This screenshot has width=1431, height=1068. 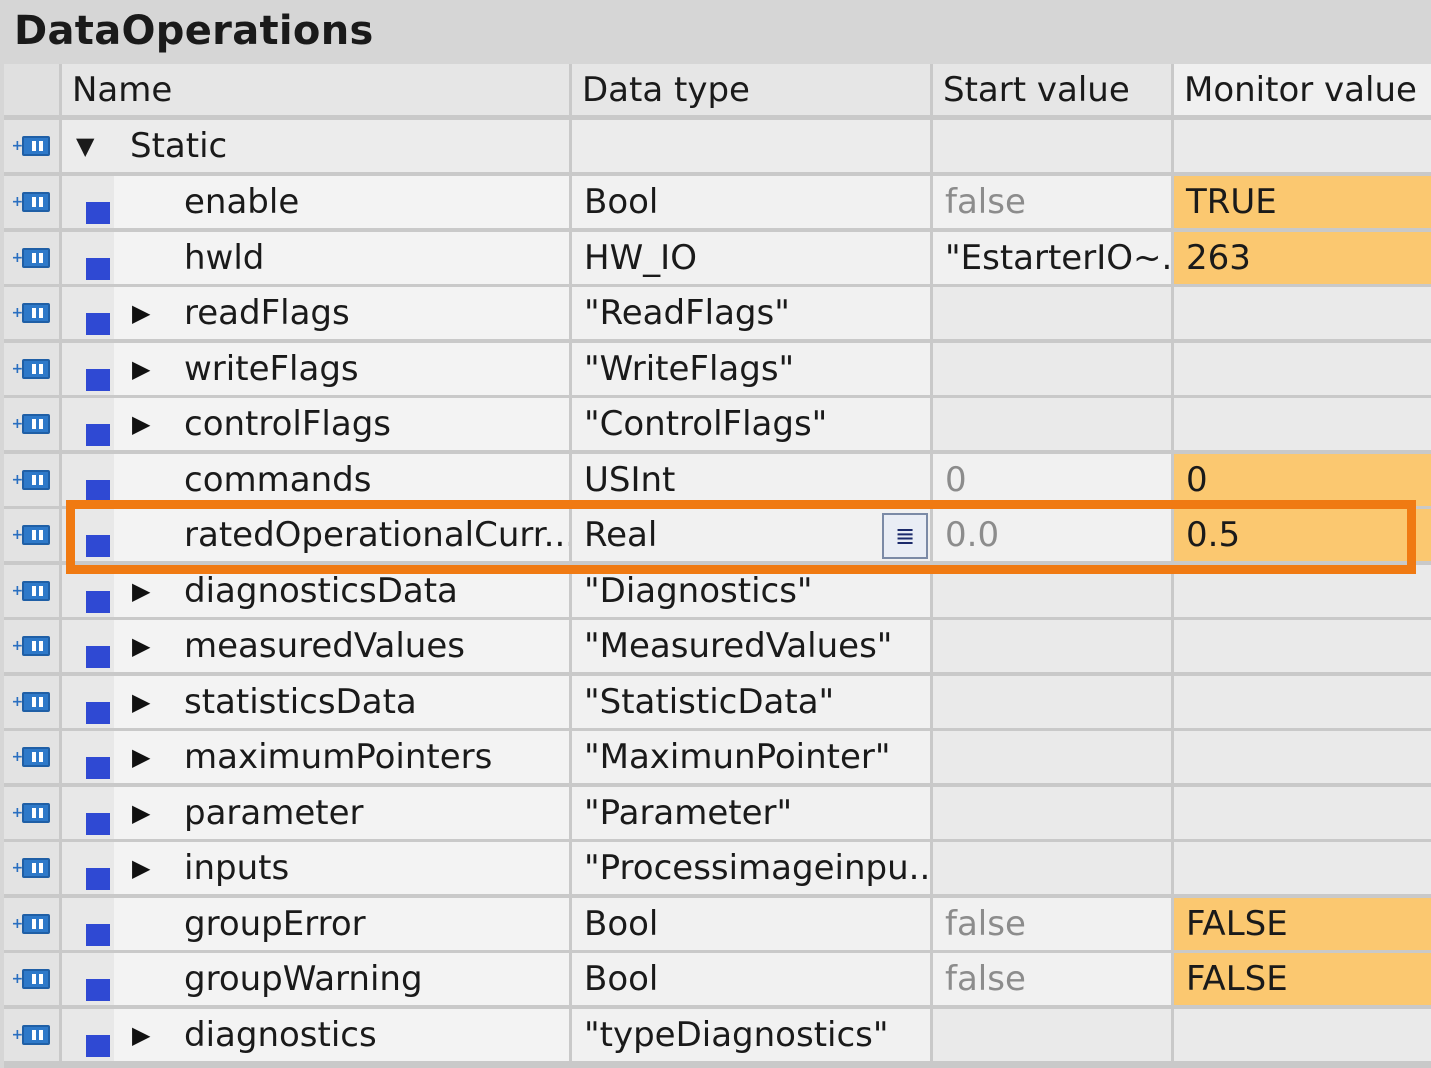 I want to click on start-value-cell: 0.0, so click(x=1053, y=535).